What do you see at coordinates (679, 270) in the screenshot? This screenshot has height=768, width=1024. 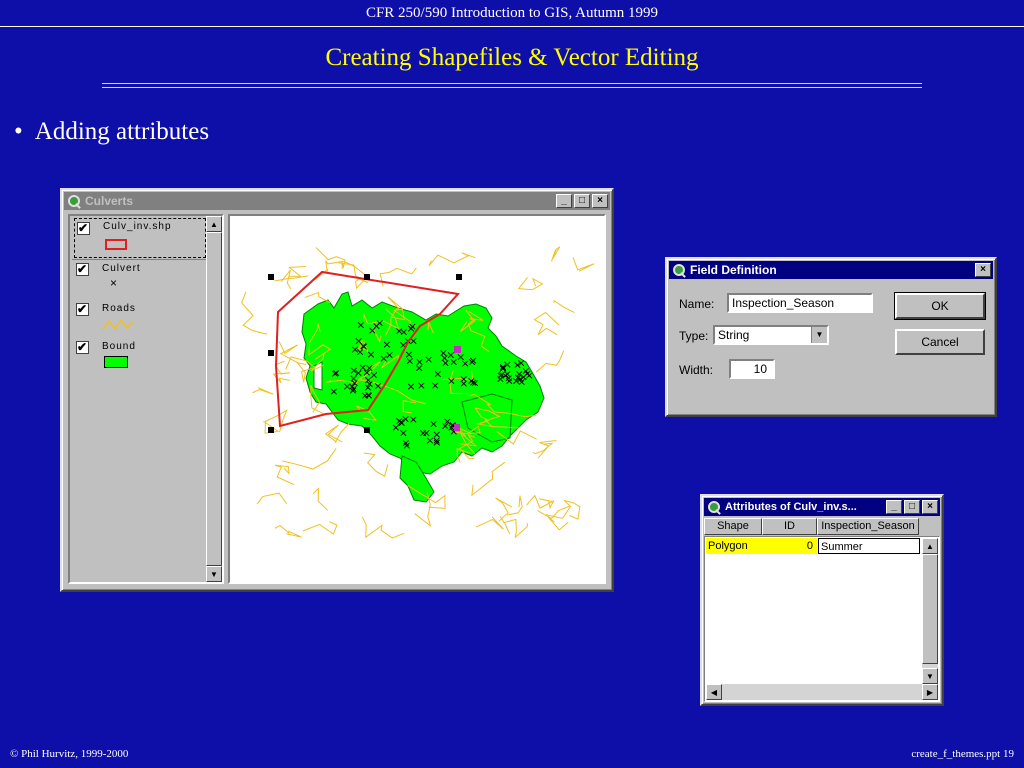 I see `dialog-icon` at bounding box center [679, 270].